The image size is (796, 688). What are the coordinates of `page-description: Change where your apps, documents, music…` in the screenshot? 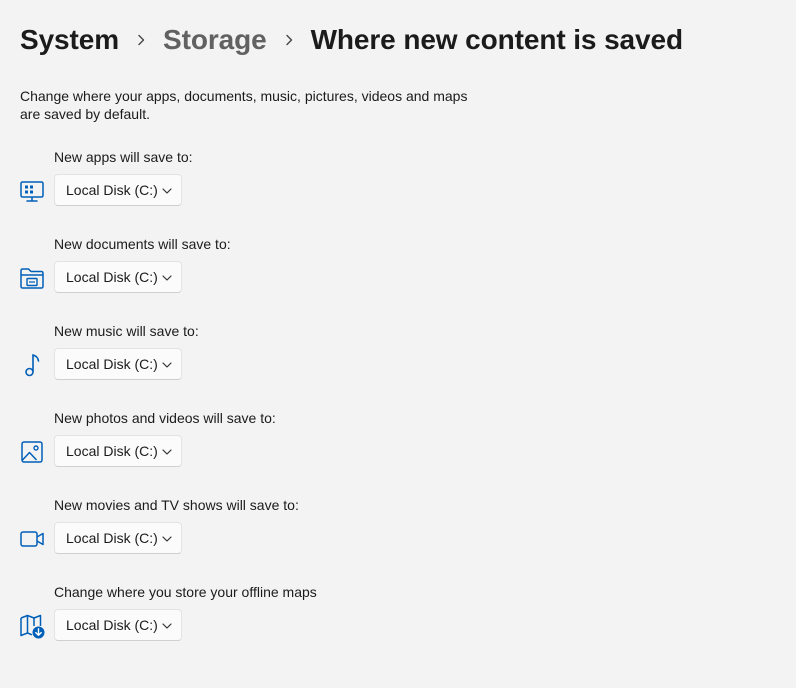 It's located at (244, 105).